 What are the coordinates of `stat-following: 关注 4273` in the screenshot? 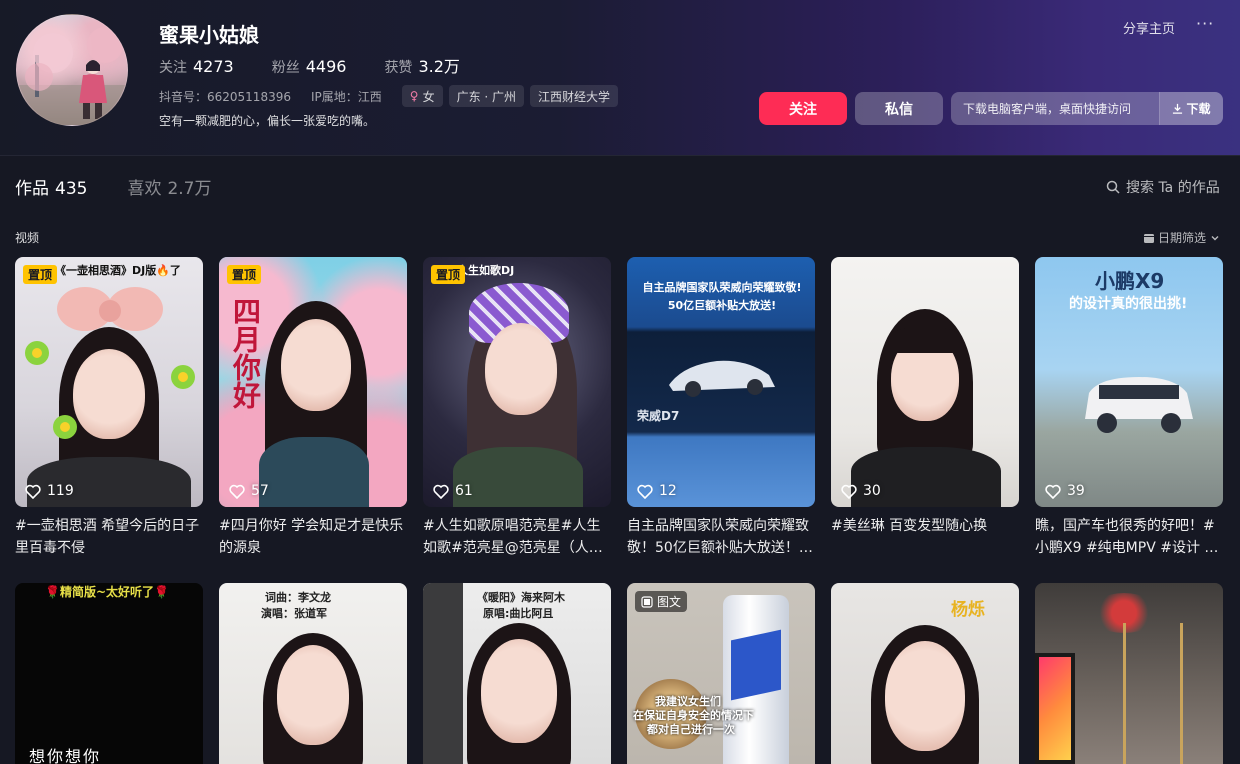 It's located at (196, 67).